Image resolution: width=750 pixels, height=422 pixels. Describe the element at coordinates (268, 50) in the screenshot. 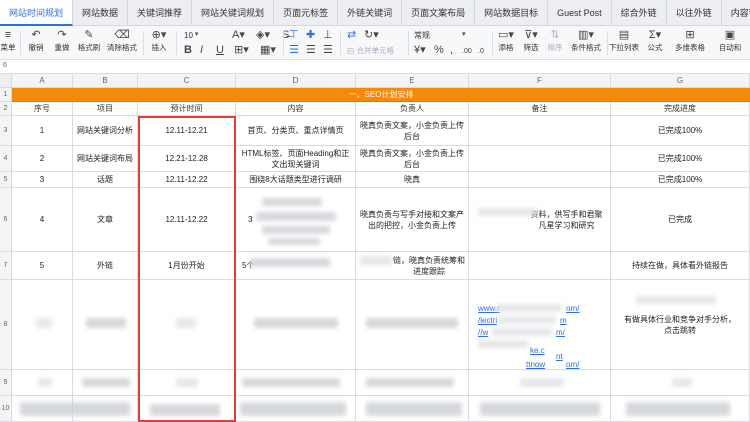

I see `cell-style-button: ▦▾` at that location.